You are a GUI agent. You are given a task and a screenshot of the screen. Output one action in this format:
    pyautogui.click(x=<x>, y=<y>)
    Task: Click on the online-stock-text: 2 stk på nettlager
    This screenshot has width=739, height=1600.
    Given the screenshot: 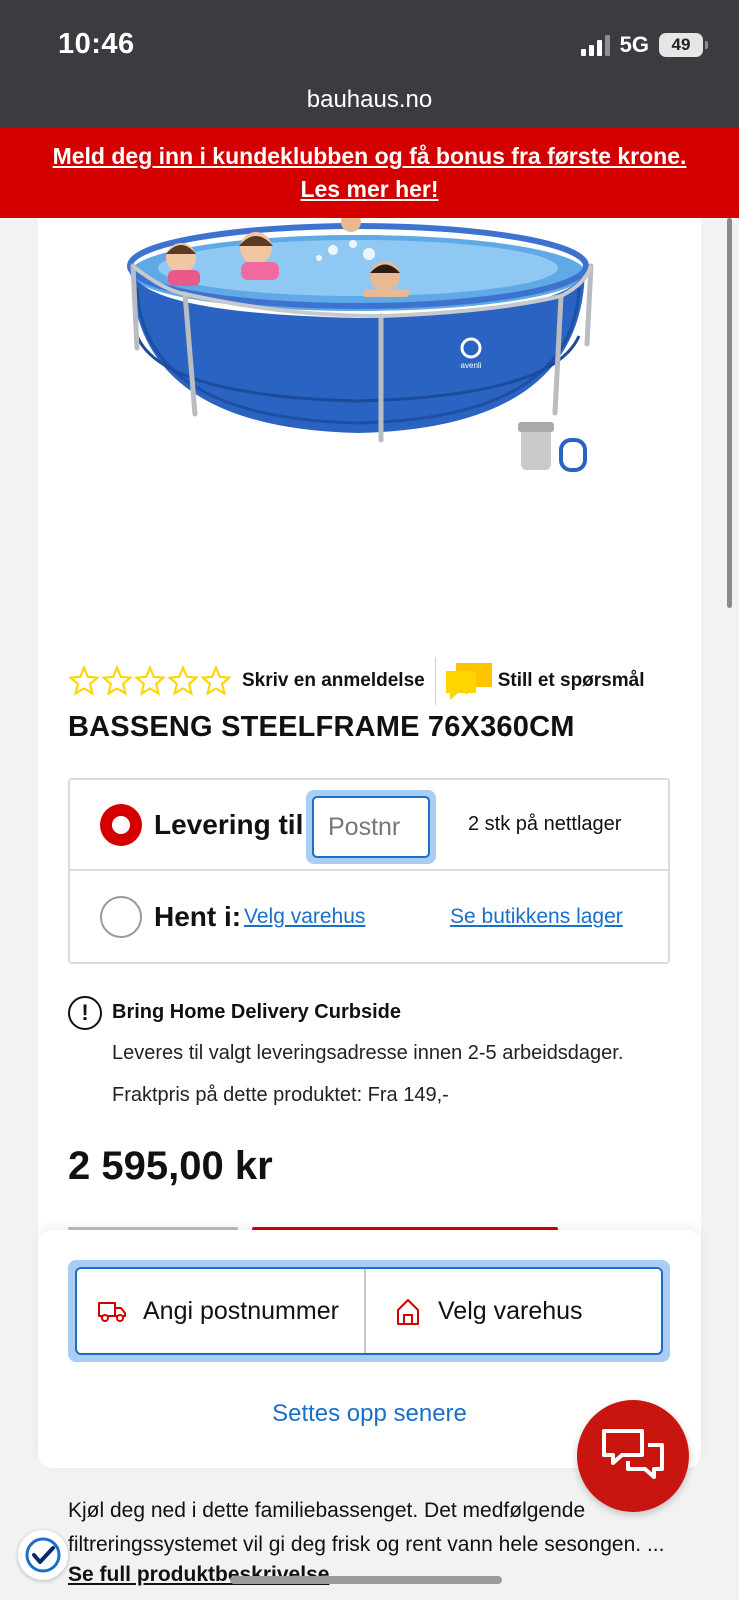 What is the action you would take?
    pyautogui.click(x=545, y=824)
    